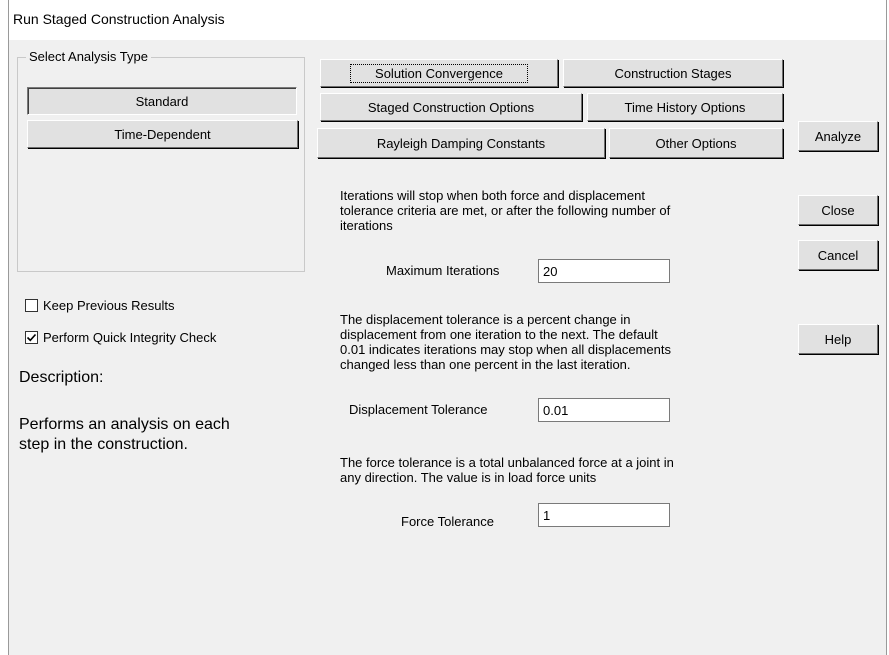  I want to click on analysis-type-group-label: Select Analysis Type, so click(88, 56).